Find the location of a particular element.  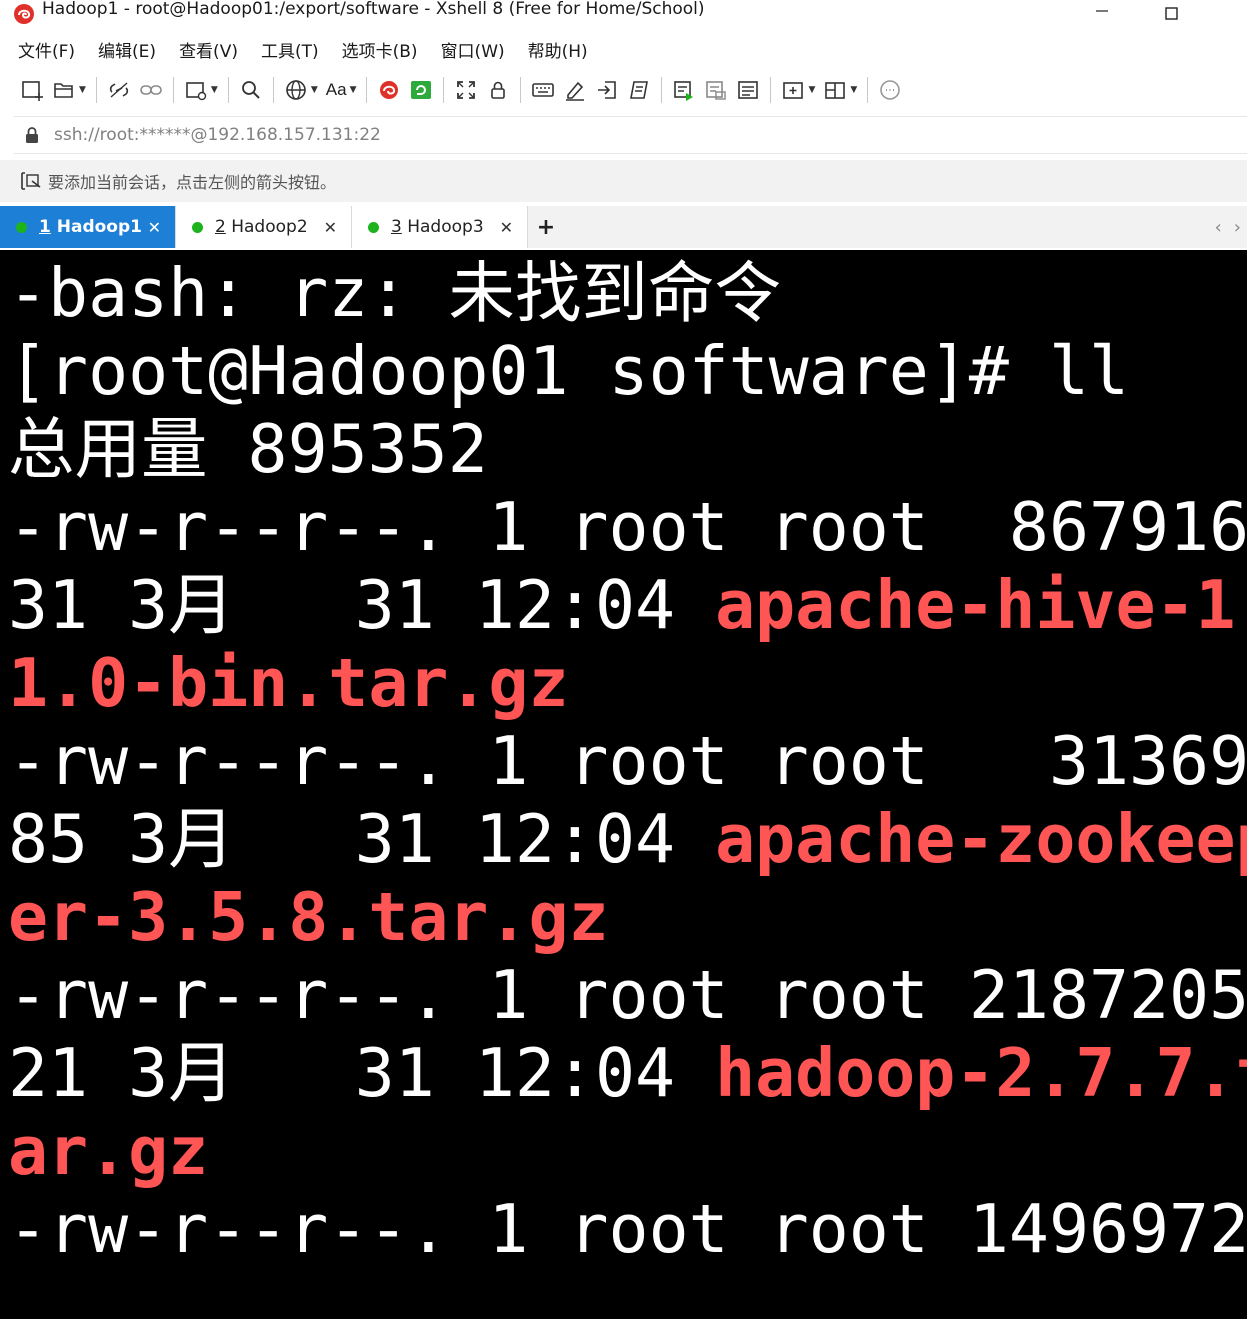

tab-next-icon: › is located at coordinates (1237, 227).